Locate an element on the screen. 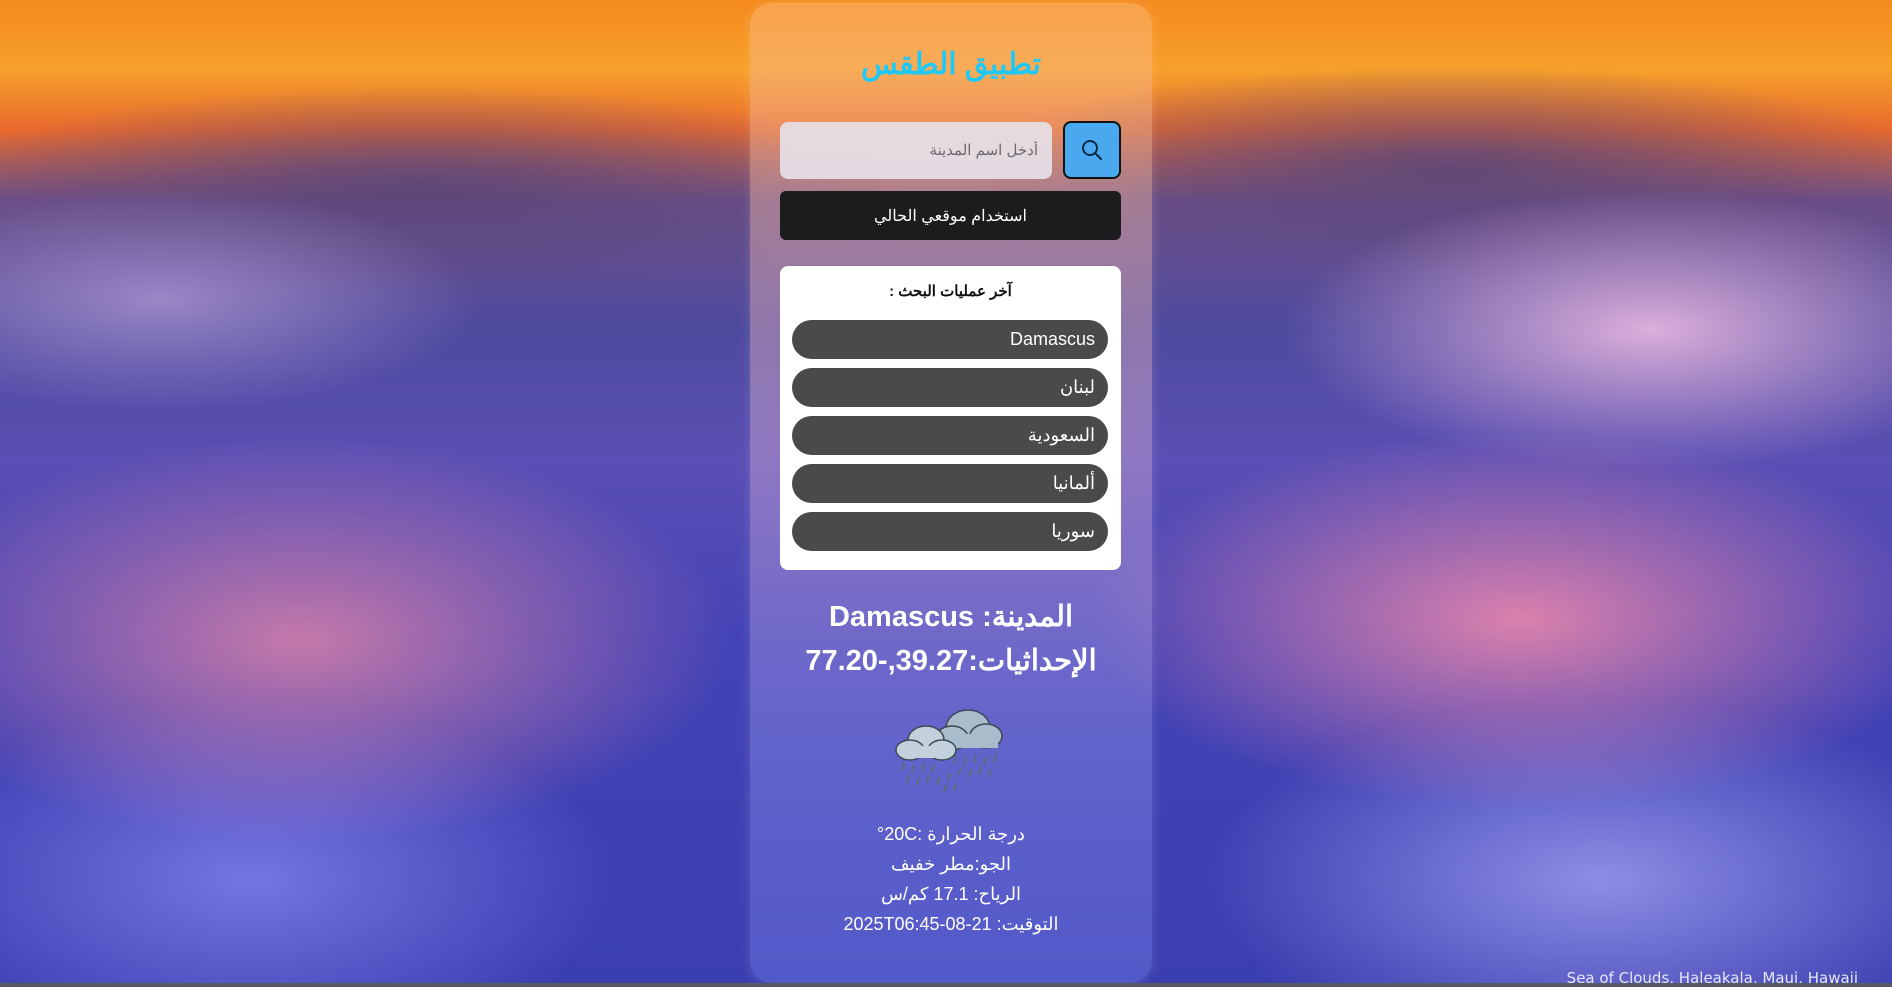 The height and width of the screenshot is (987, 1892). window-bottom-edge is located at coordinates (946, 985).